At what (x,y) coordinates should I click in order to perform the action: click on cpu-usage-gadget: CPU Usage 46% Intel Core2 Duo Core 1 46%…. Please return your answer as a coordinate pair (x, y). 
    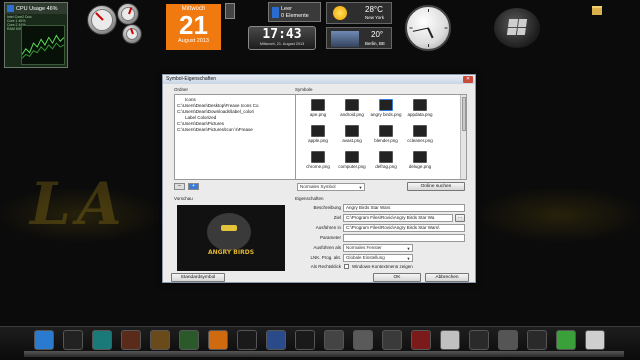
    Looking at the image, I should click on (36, 35).